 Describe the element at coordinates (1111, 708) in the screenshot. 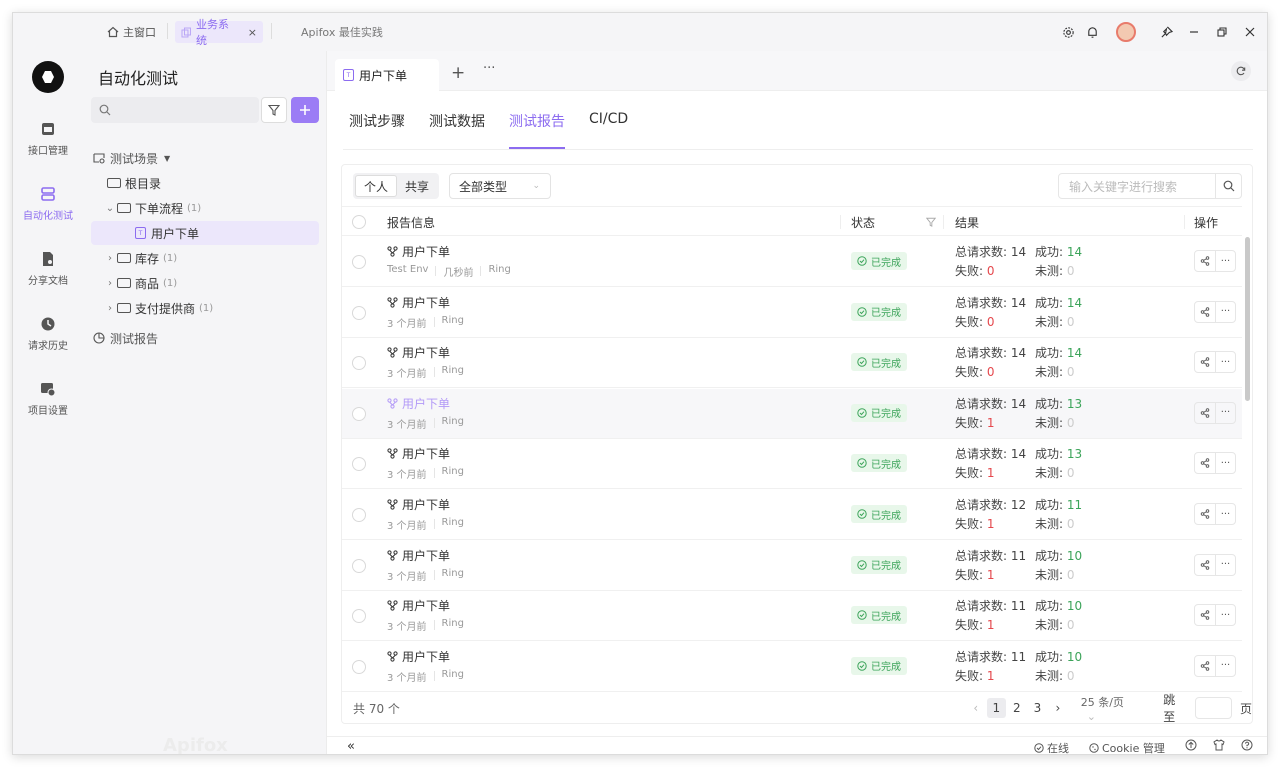

I see `page-size-select: 25 条/页 ⌄` at that location.